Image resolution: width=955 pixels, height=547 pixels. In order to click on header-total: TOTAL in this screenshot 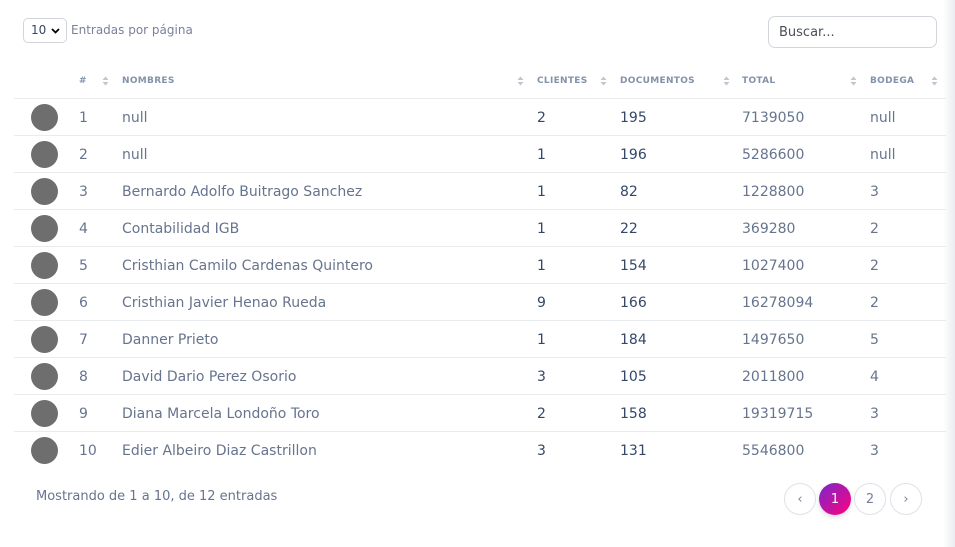, I will do `click(758, 80)`.